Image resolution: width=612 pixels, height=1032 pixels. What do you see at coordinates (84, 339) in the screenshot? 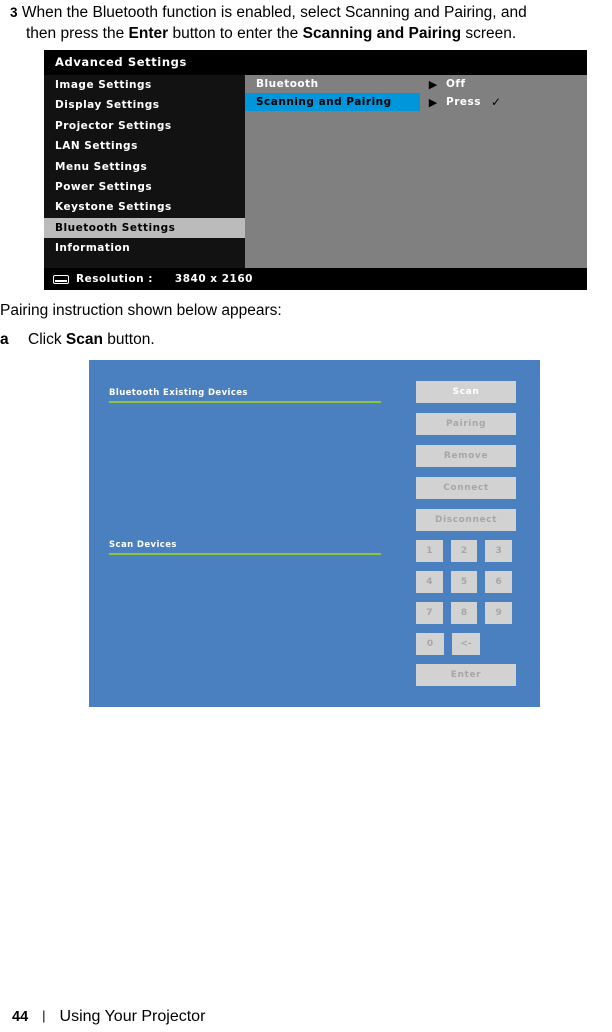
I see `scan-keyword: Scan` at bounding box center [84, 339].